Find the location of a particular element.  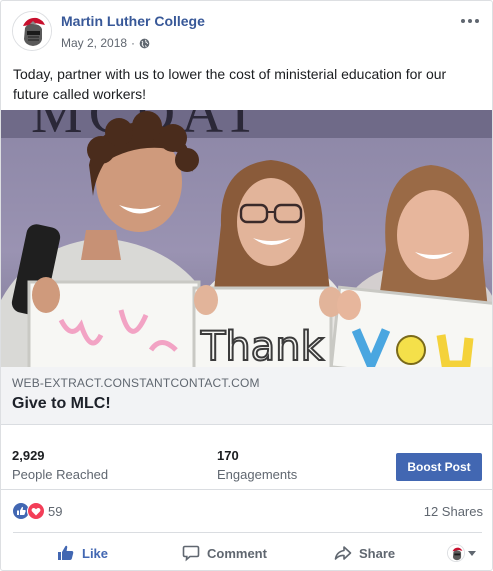

comment-bubble-icon is located at coordinates (191, 553).